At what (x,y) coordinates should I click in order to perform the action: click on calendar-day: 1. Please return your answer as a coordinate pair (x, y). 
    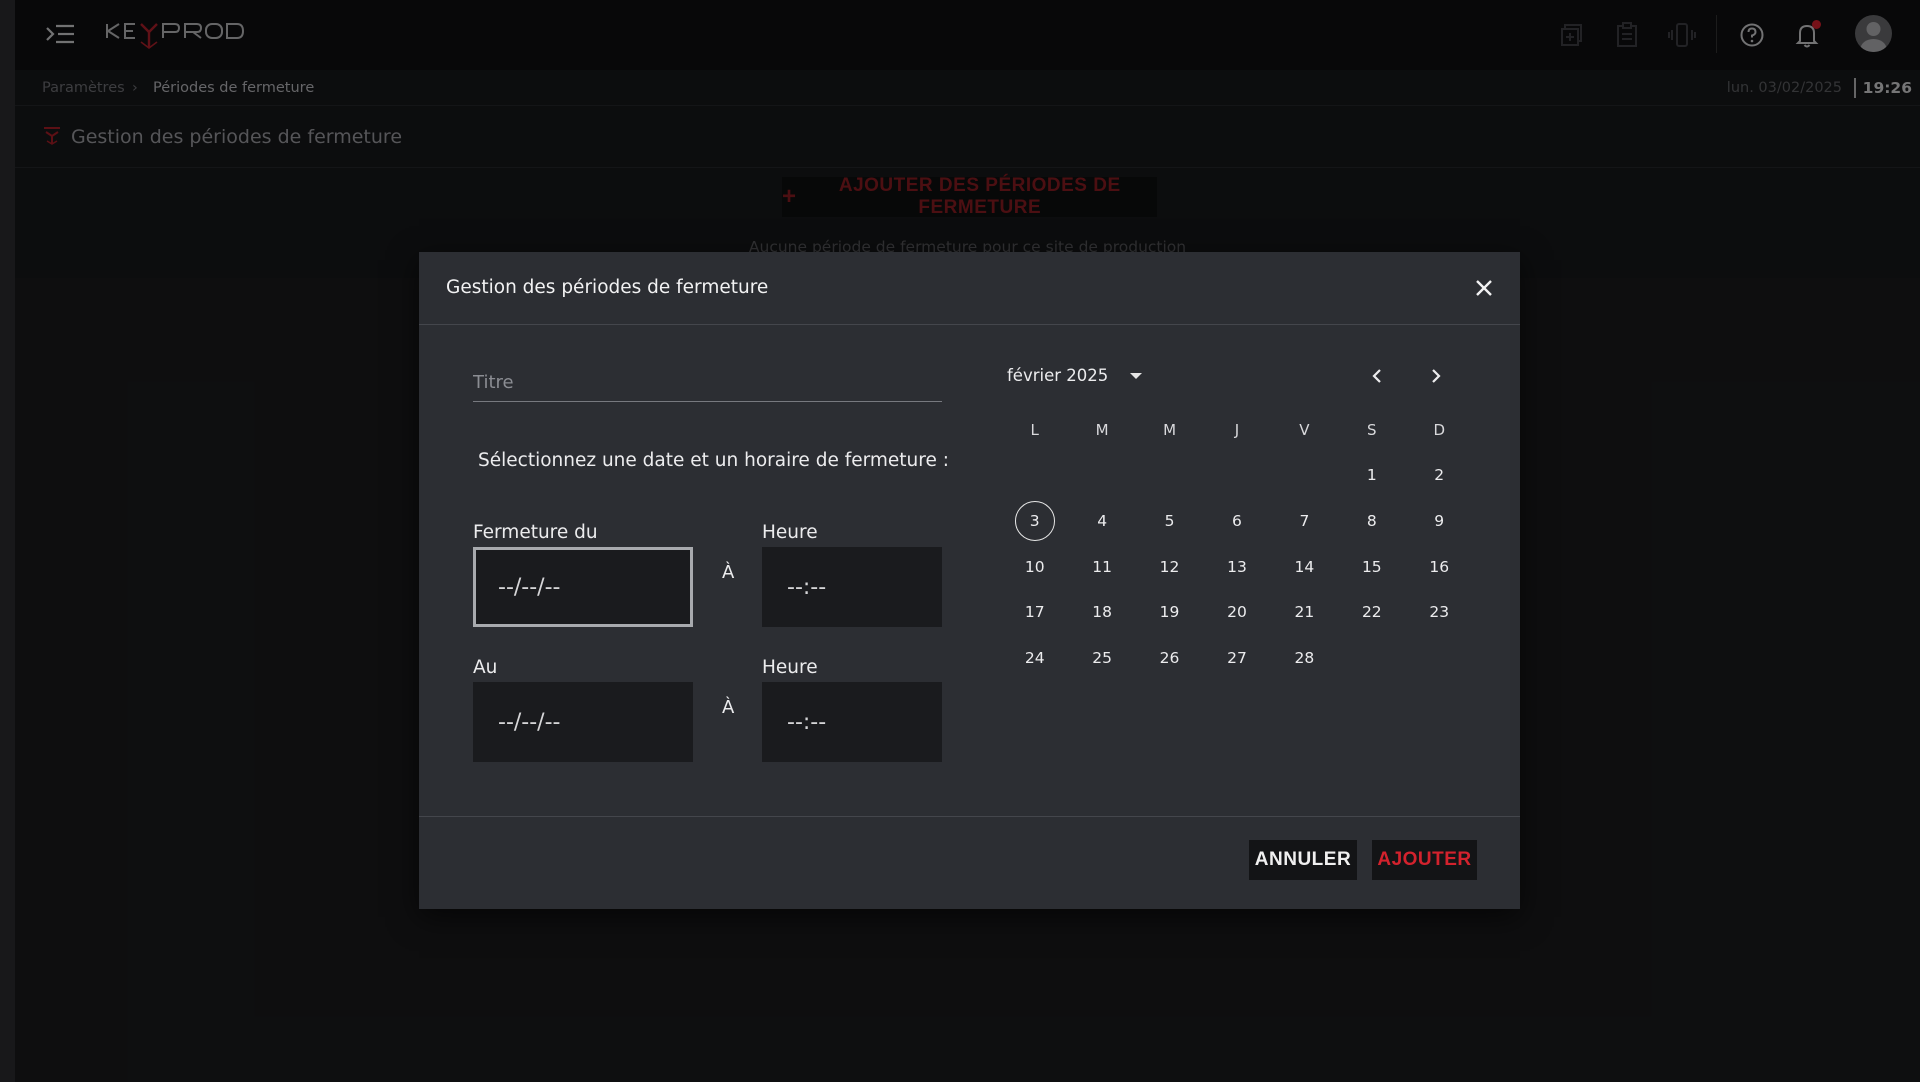
    Looking at the image, I should click on (1371, 475).